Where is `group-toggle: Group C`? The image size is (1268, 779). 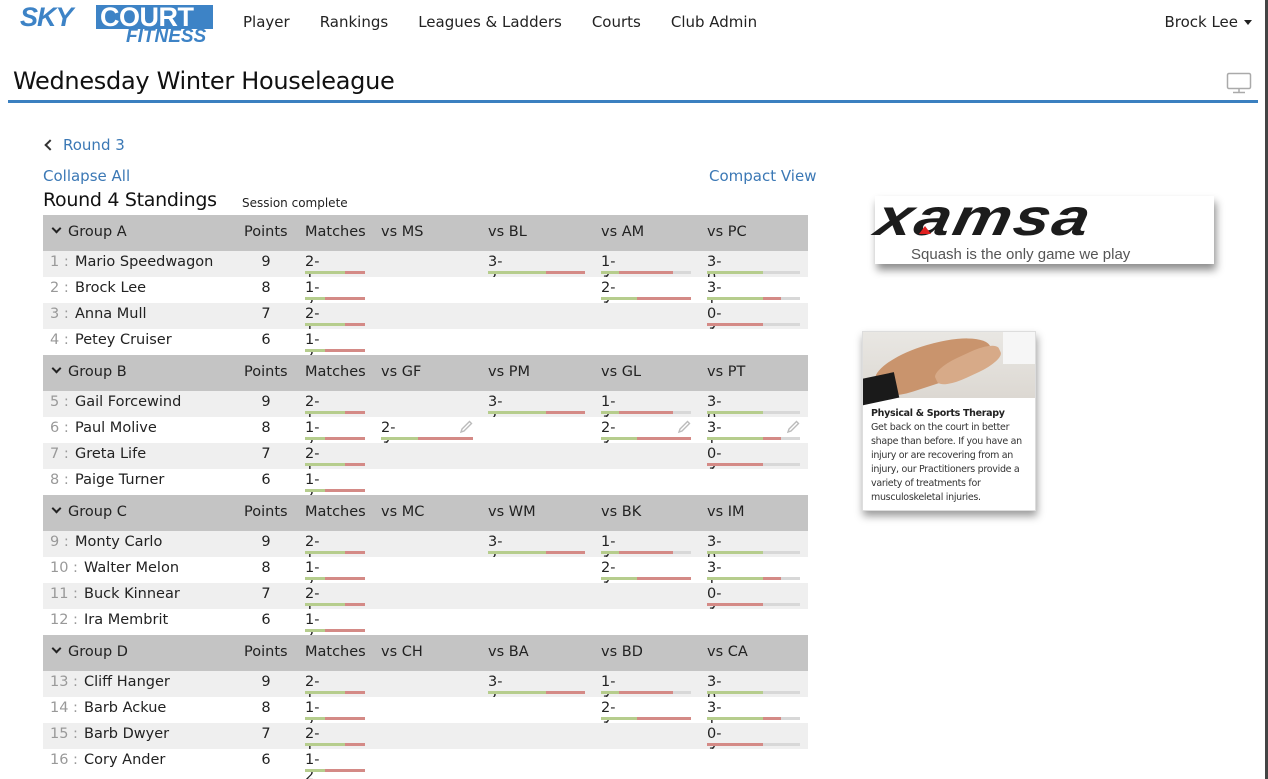 group-toggle: Group C is located at coordinates (85, 511).